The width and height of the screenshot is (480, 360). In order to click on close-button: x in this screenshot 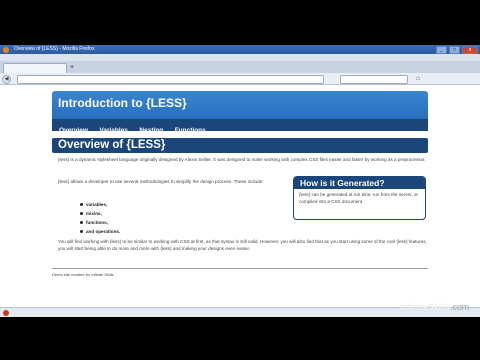, I will do `click(470, 50)`.